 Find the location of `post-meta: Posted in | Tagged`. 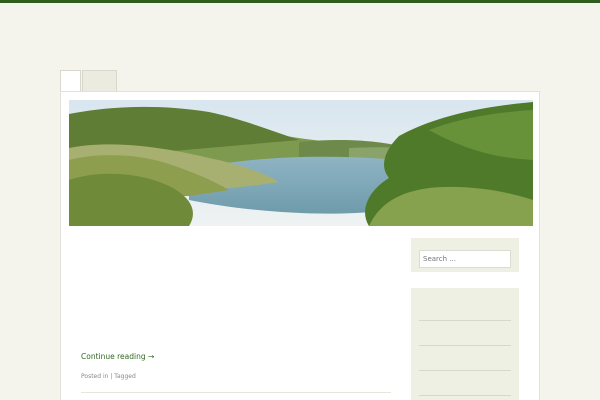

post-meta: Posted in | Tagged is located at coordinates (108, 376).